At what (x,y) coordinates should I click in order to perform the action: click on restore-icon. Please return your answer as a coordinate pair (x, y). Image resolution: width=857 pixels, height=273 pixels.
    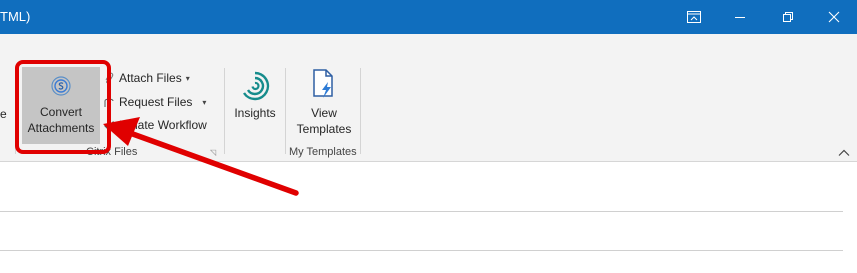
    Looking at the image, I should click on (788, 17).